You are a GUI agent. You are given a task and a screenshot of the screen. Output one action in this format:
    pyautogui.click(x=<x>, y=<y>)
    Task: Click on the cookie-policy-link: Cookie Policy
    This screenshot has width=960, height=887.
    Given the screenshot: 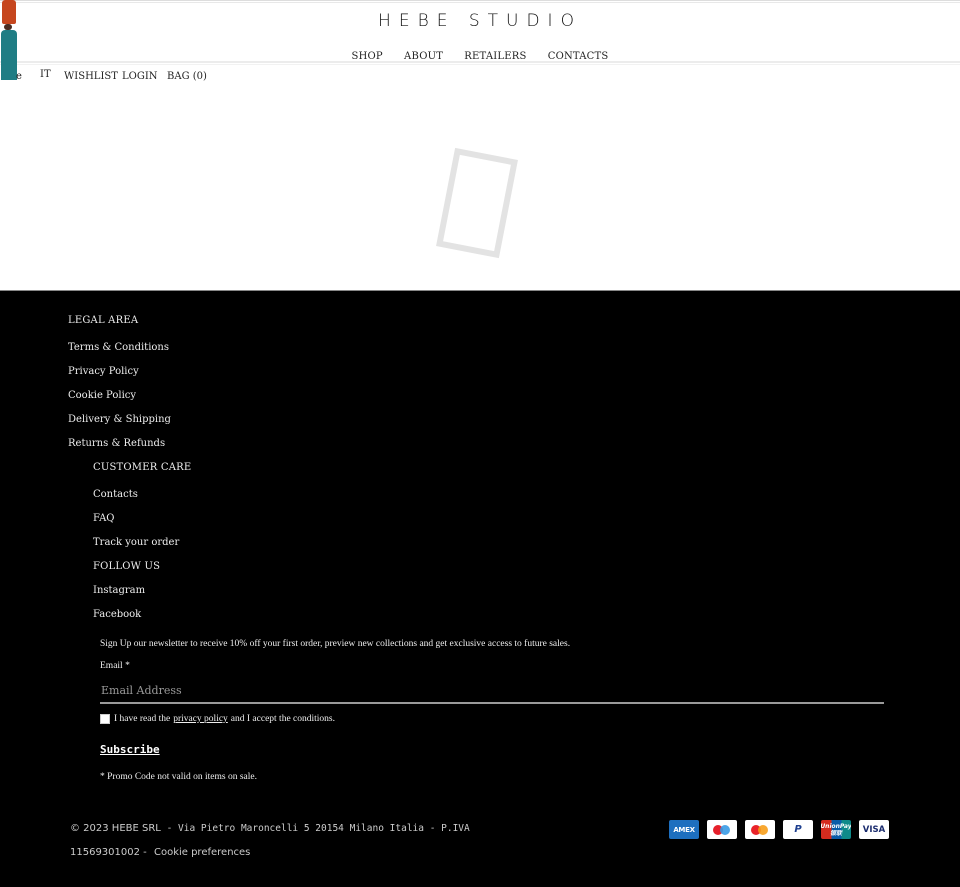 What is the action you would take?
    pyautogui.click(x=102, y=395)
    